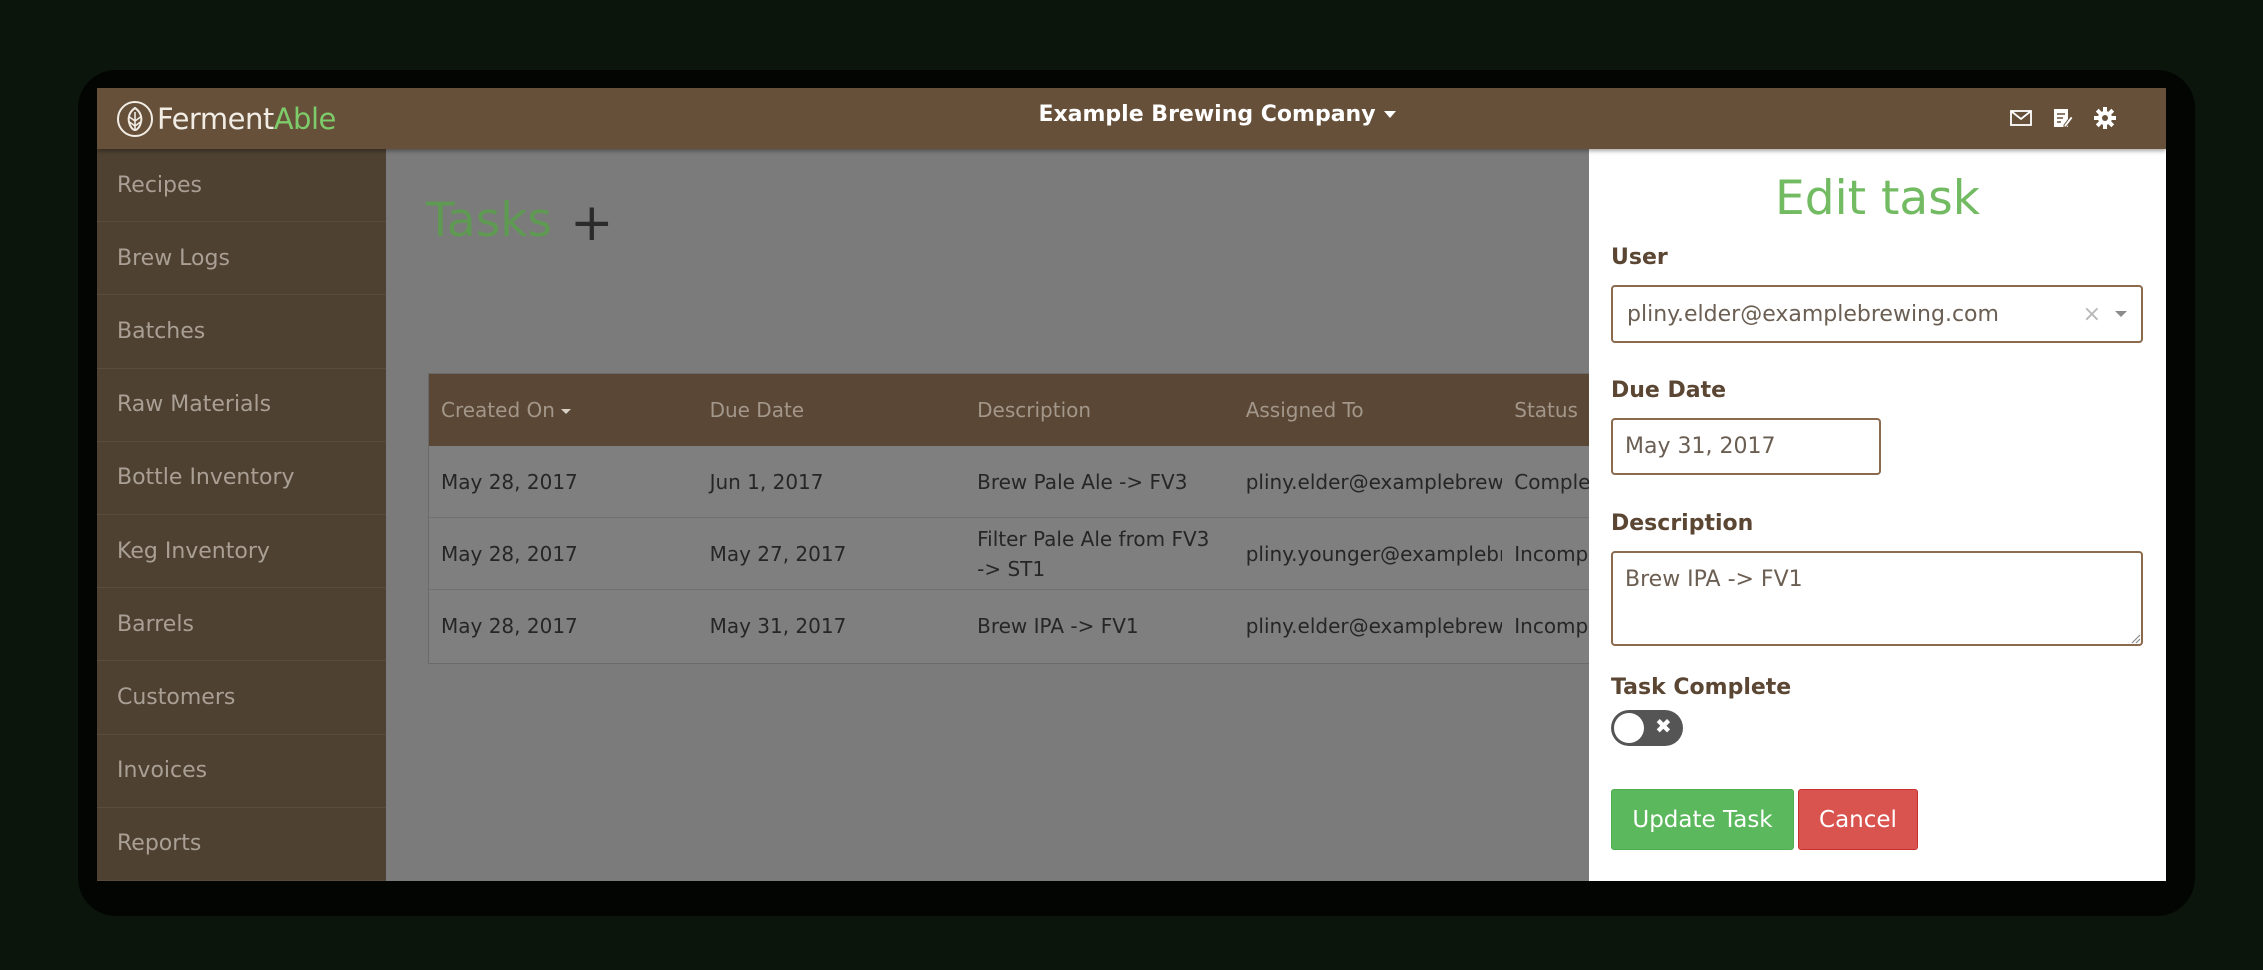  Describe the element at coordinates (1082, 481) in the screenshot. I see `cell-description: Brew Pale Ale -> FV3` at that location.